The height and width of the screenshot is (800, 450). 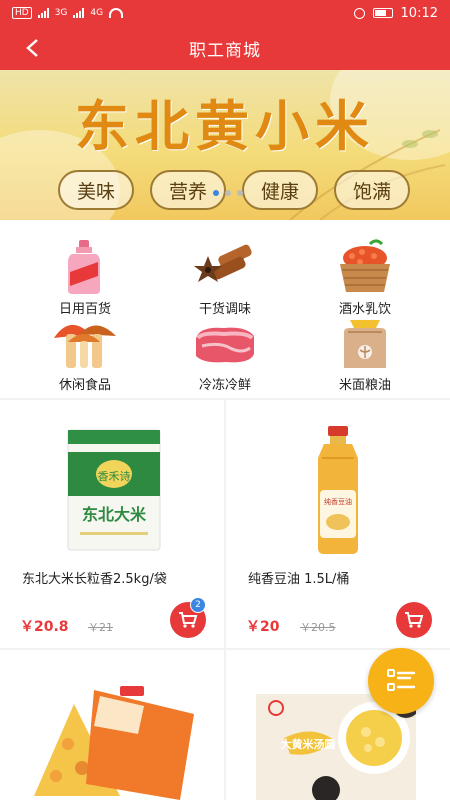 What do you see at coordinates (359, 13) in the screenshot?
I see `alarm-icon` at bounding box center [359, 13].